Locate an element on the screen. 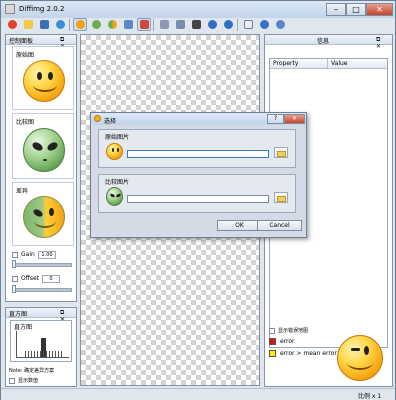  info-panel-header: 信息 ⧉ ✕ is located at coordinates (328, 42).